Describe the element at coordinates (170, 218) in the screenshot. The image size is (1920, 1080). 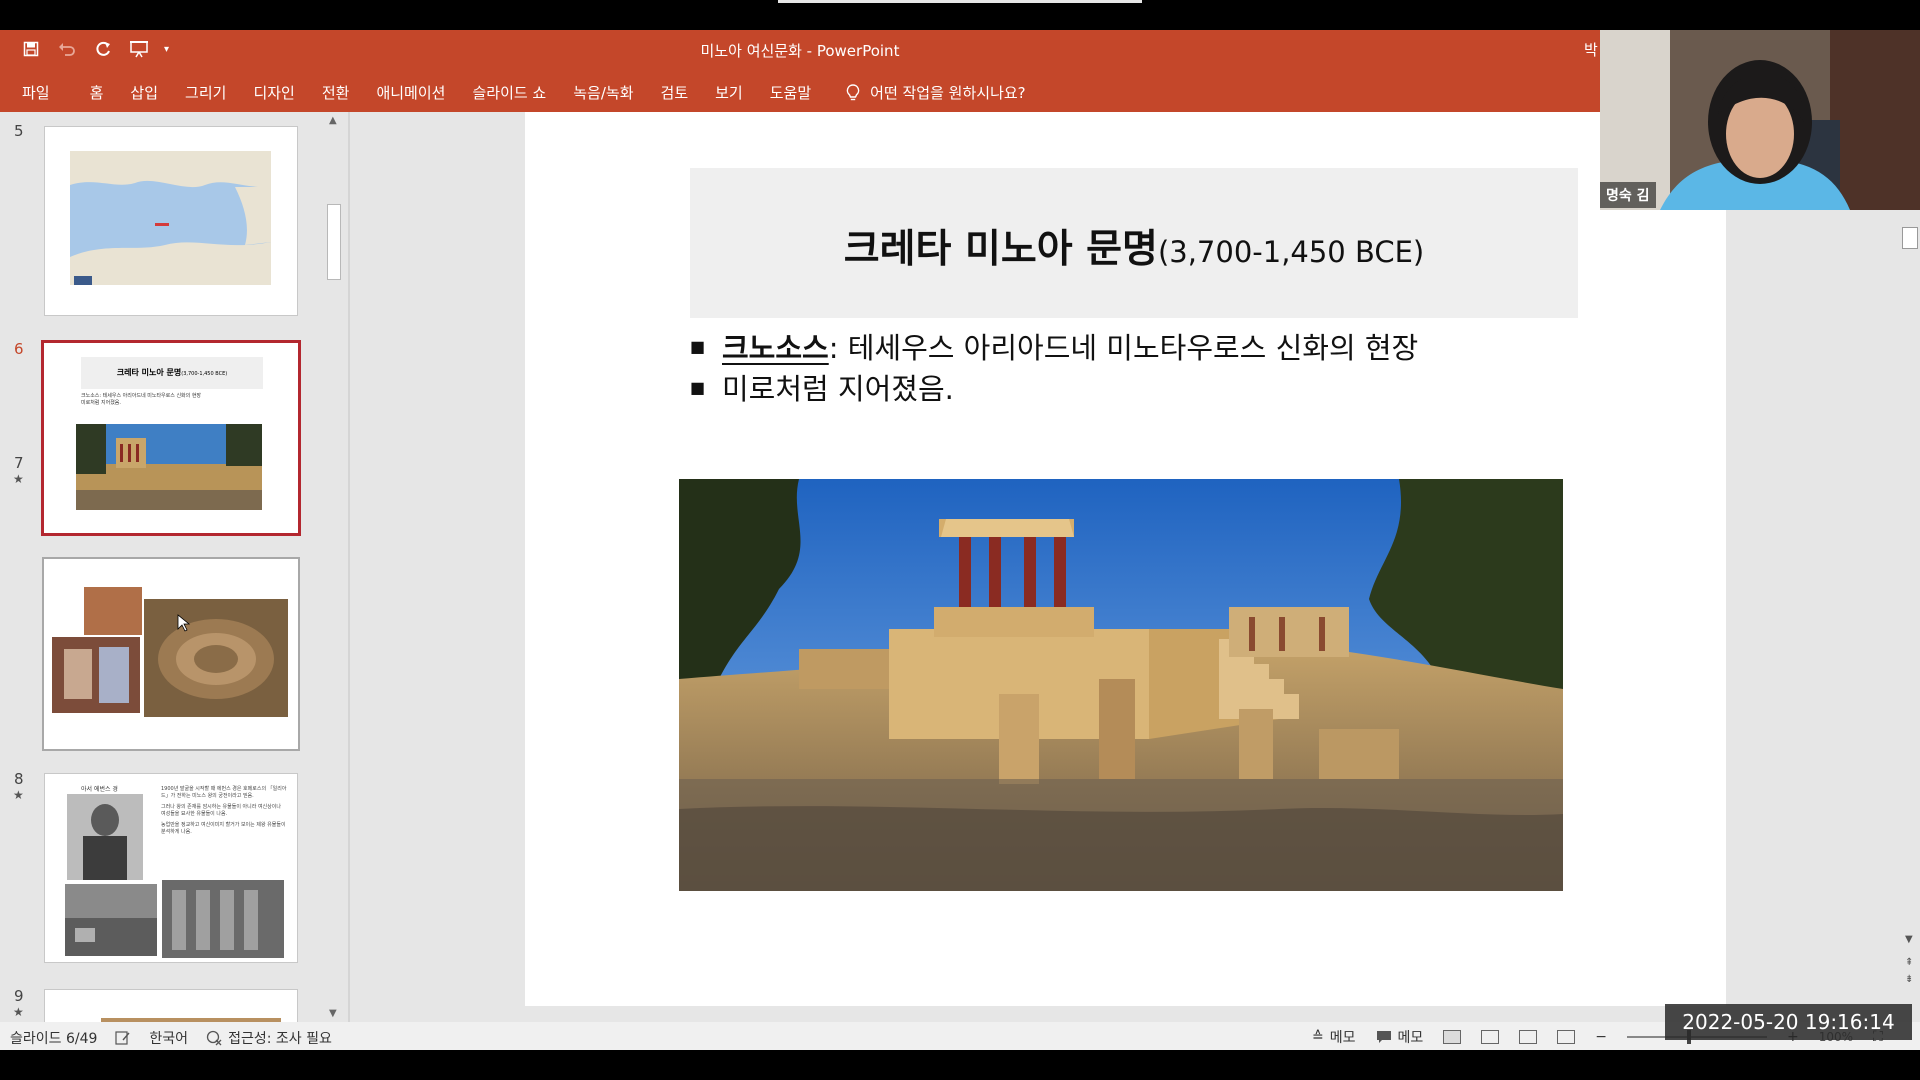
I see `map-thumbnail` at that location.